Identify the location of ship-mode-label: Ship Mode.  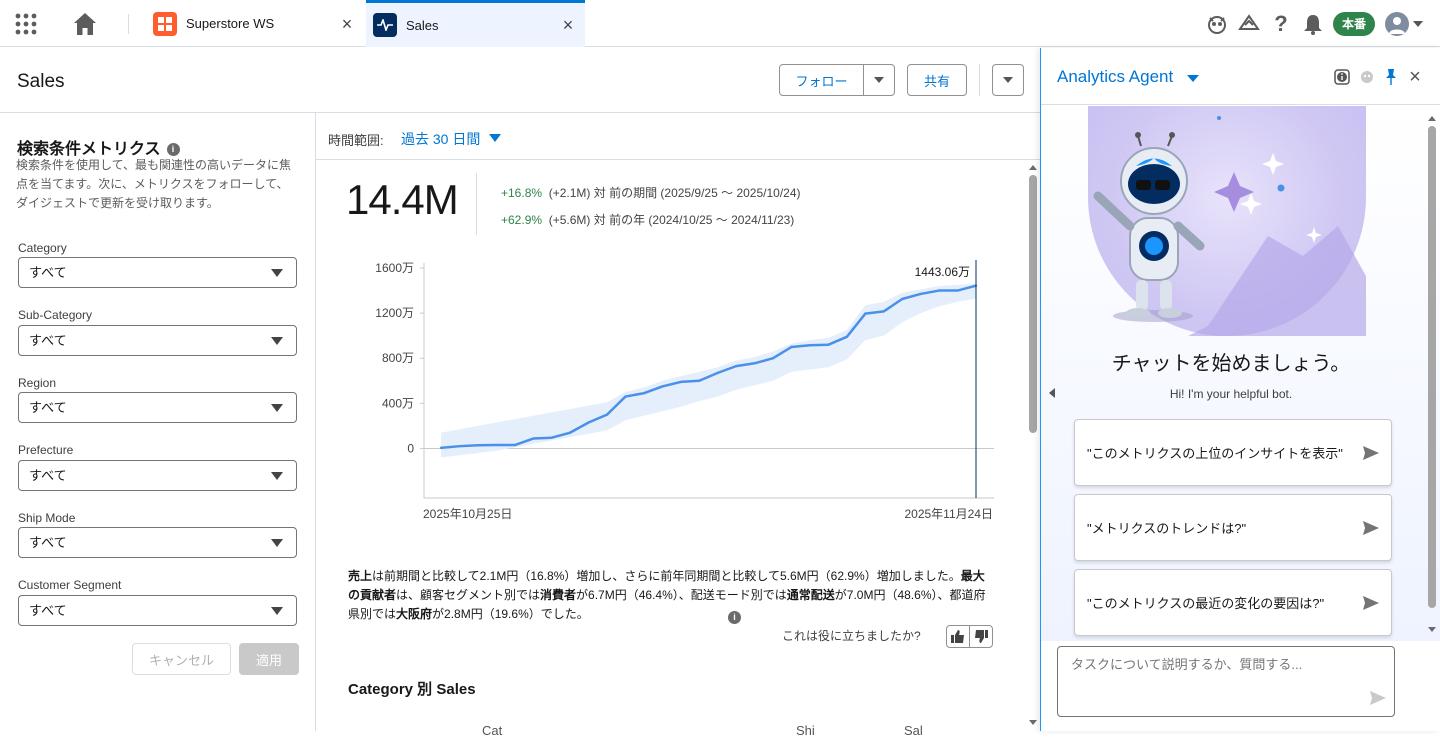
(47, 518).